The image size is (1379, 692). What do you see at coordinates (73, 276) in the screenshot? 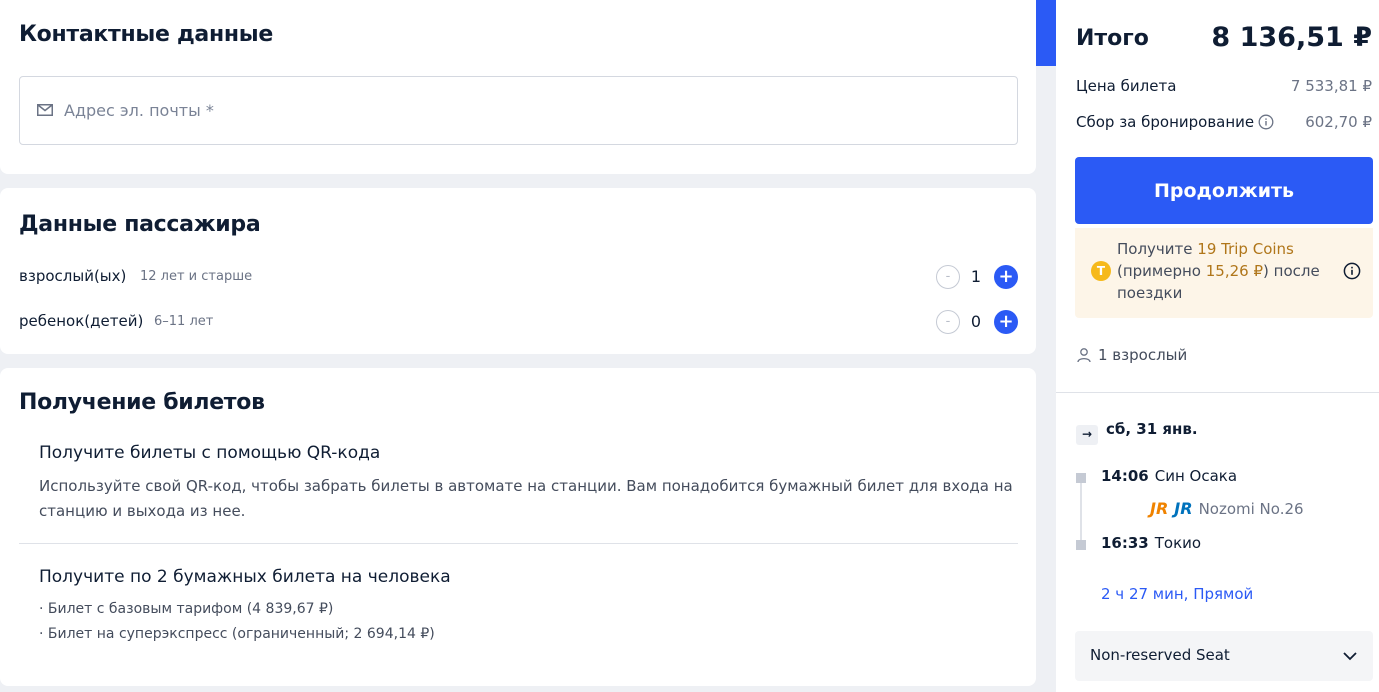
I see `passenger-type-label: взрослый(ых)` at bounding box center [73, 276].